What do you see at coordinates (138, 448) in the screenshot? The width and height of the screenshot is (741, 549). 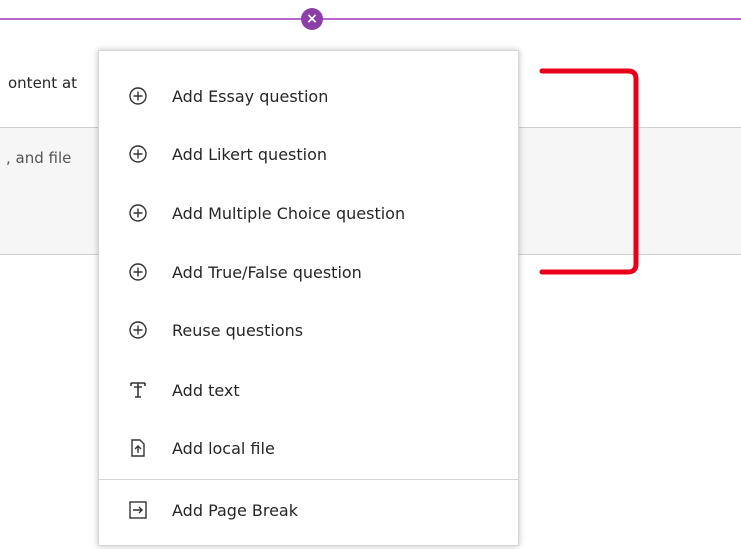 I see `file-upload-icon` at bounding box center [138, 448].